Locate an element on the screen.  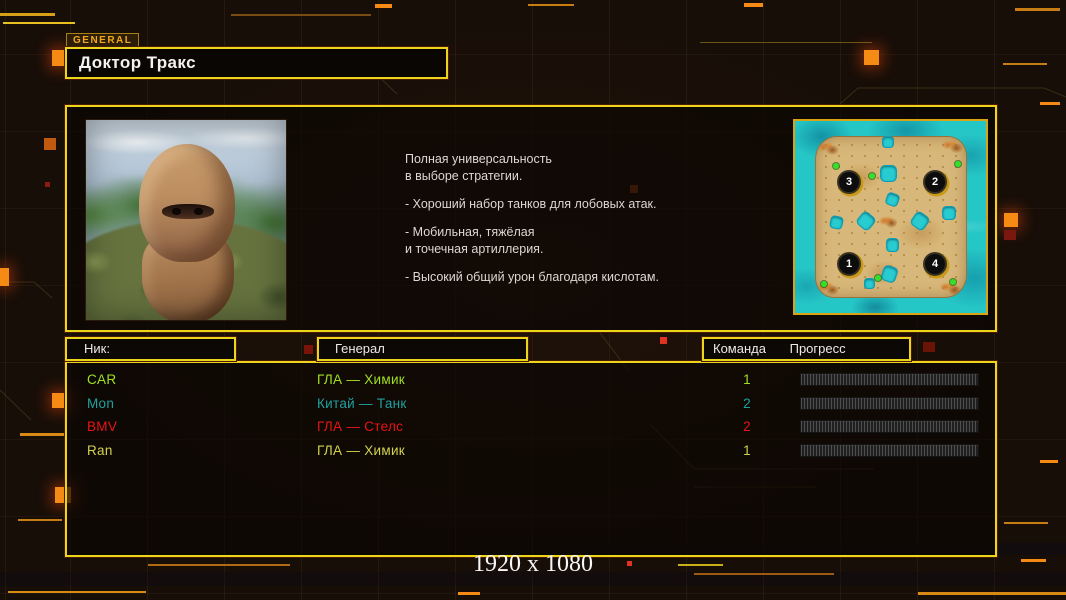
column-header-team-progress: Команда Прогресс is located at coordinates (806, 349).